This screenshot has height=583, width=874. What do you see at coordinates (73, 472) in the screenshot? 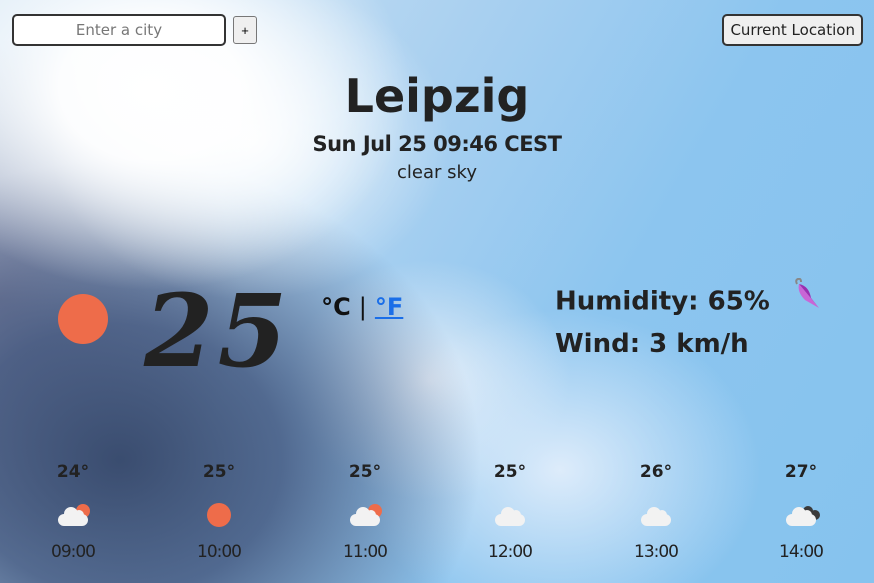
I see `forecast-temp: 24°` at bounding box center [73, 472].